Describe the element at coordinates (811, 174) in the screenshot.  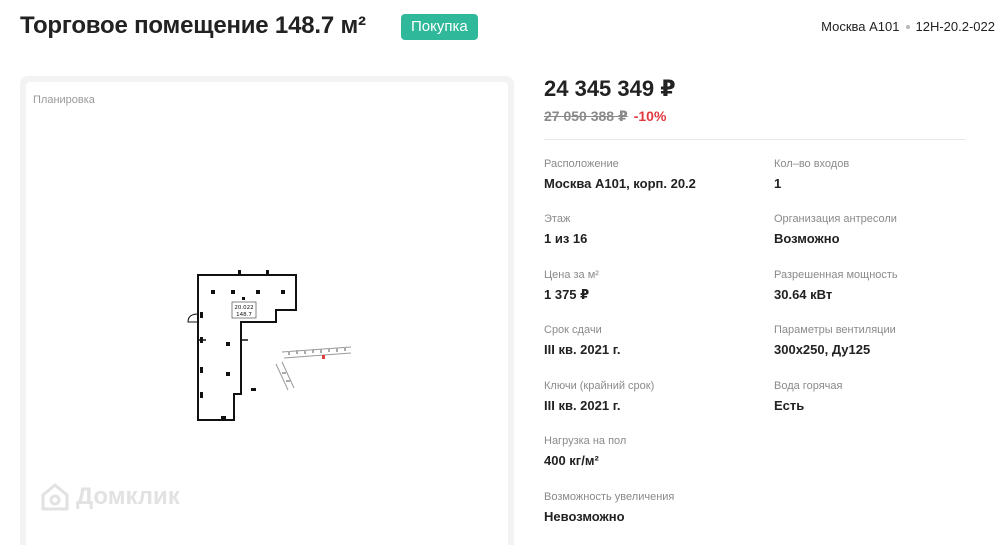
I see `detail-entrances: Кол–во входов 1` at that location.